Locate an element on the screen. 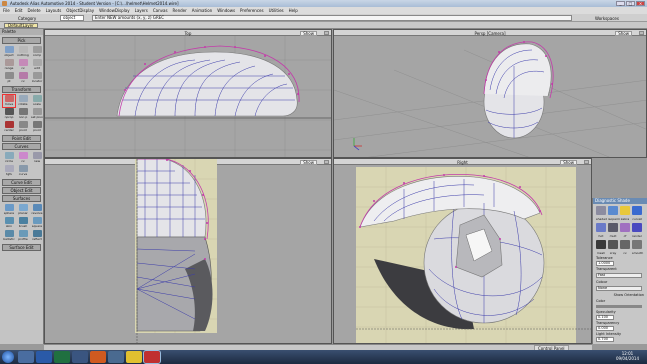  rotate-icon is located at coordinates (23, 98).